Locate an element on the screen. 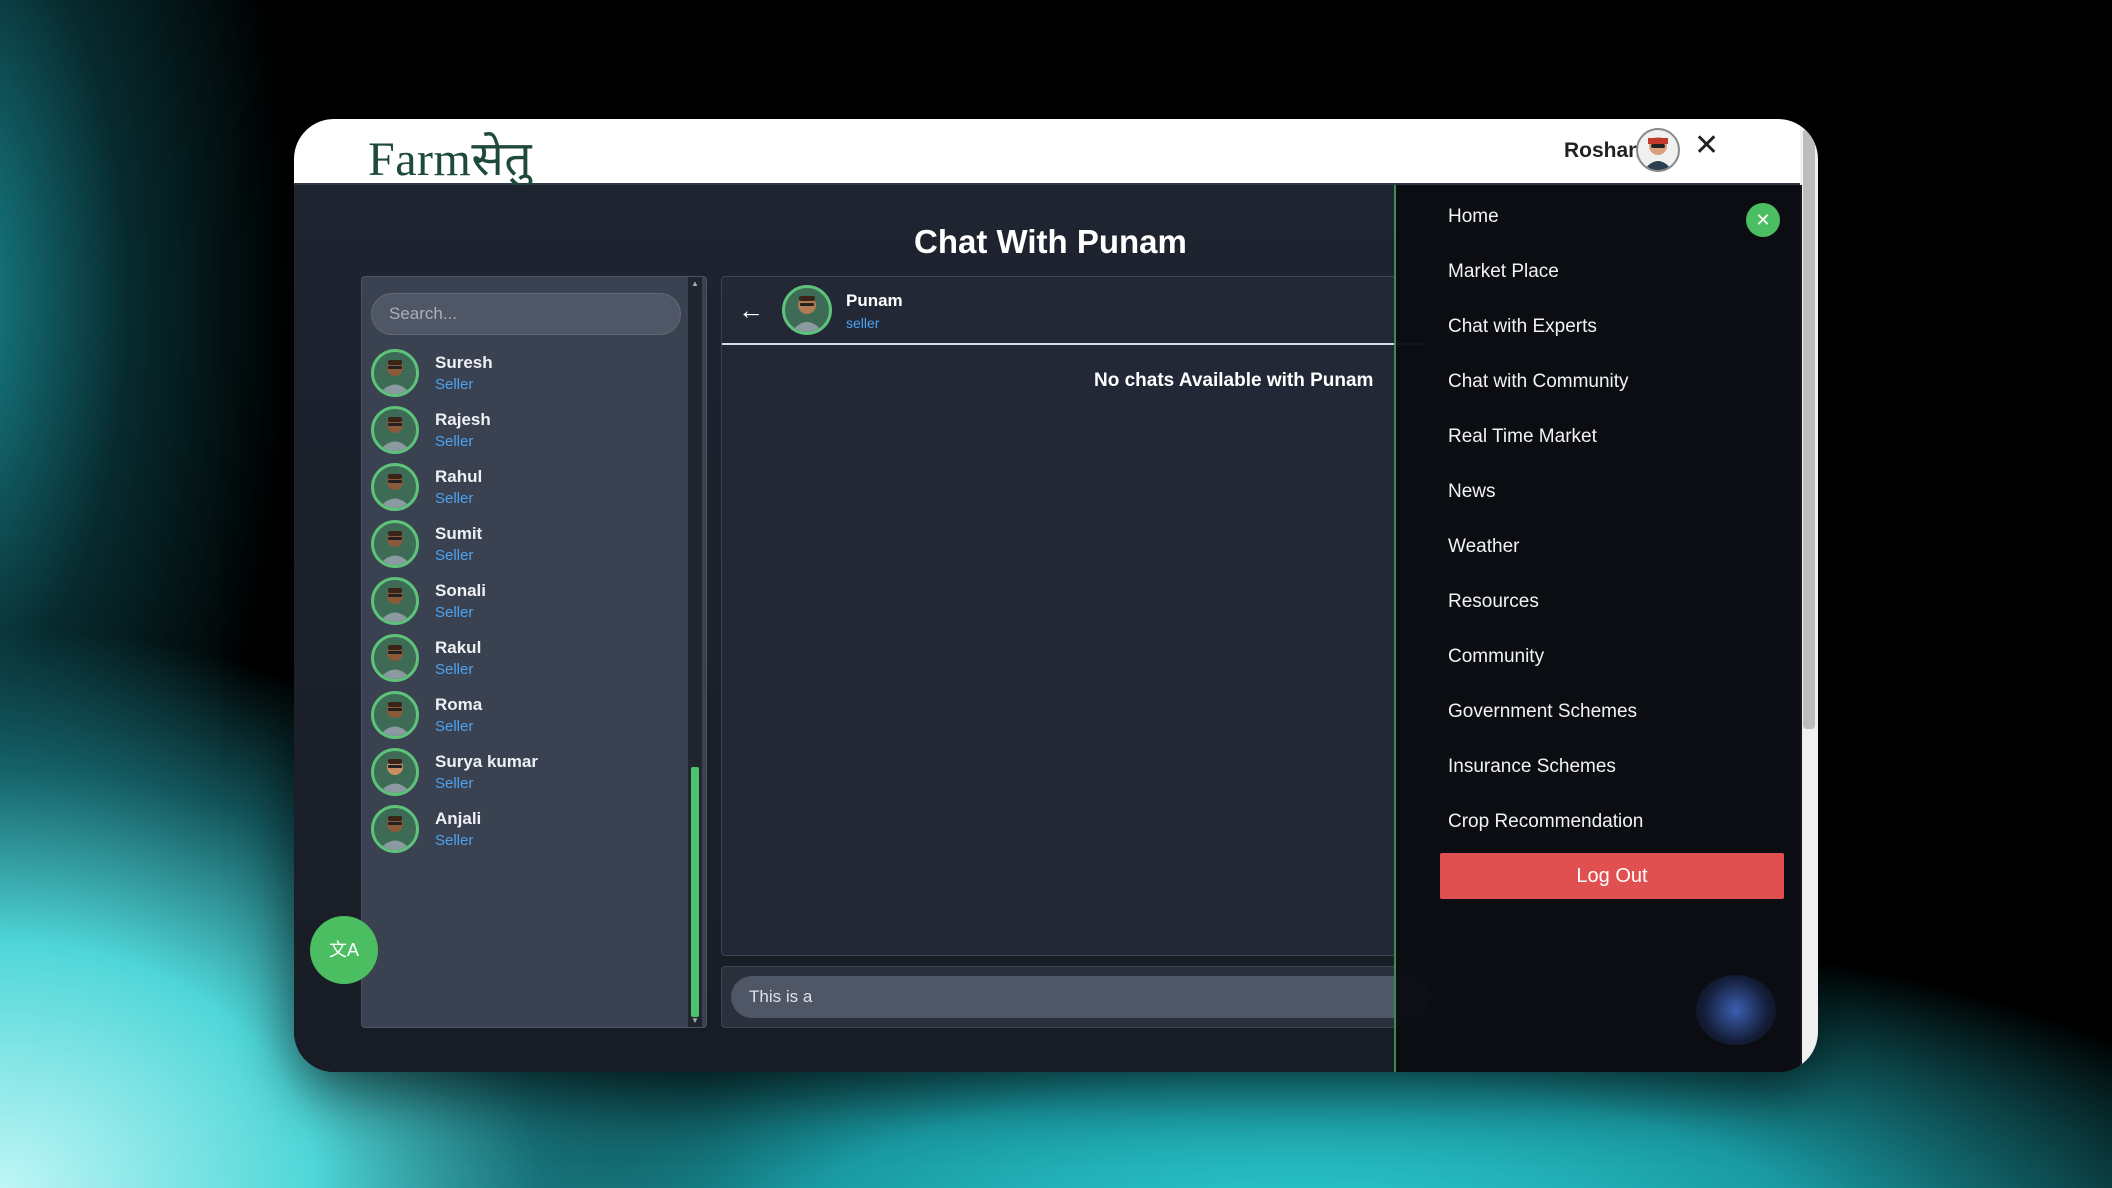 The width and height of the screenshot is (2112, 1188). menu-item-insurance-schemes: Insurance Schemes is located at coordinates (1532, 767).